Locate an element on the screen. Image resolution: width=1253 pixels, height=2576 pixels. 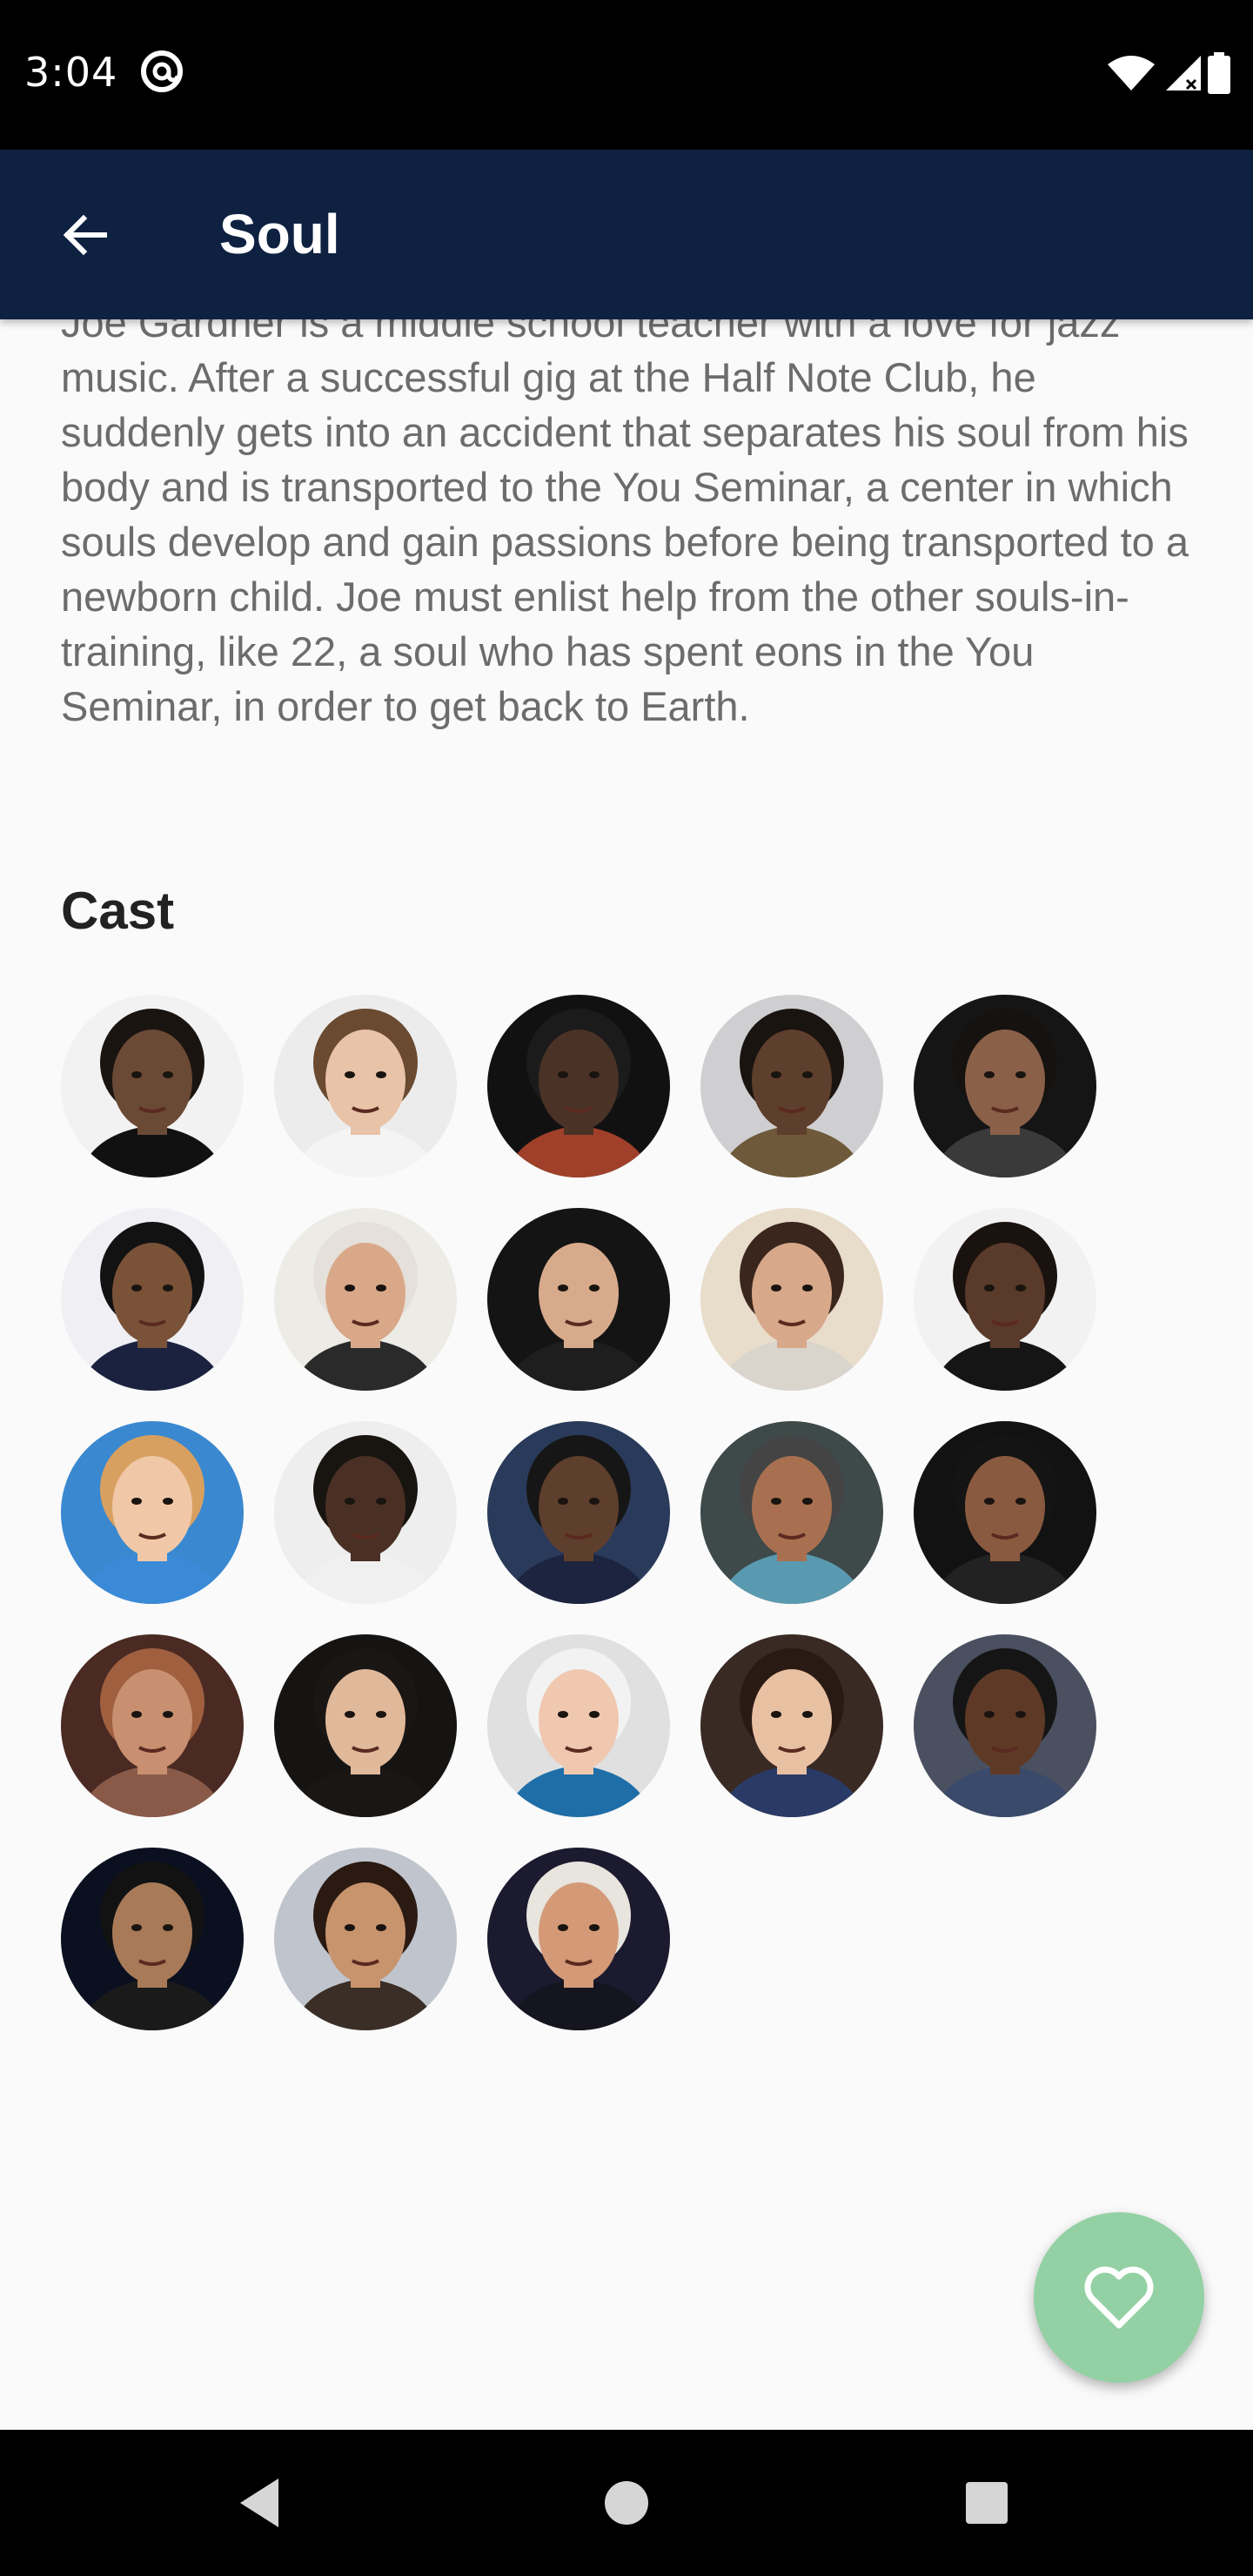
recents-square-icon is located at coordinates (987, 2503).